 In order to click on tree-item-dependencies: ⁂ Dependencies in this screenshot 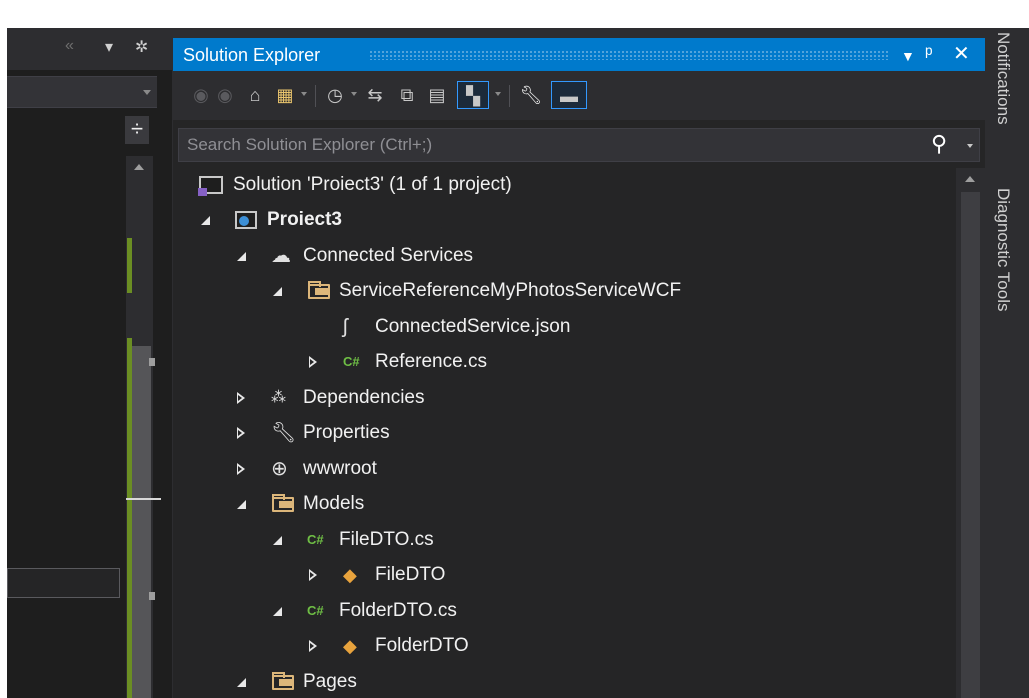, I will do `click(563, 398)`.